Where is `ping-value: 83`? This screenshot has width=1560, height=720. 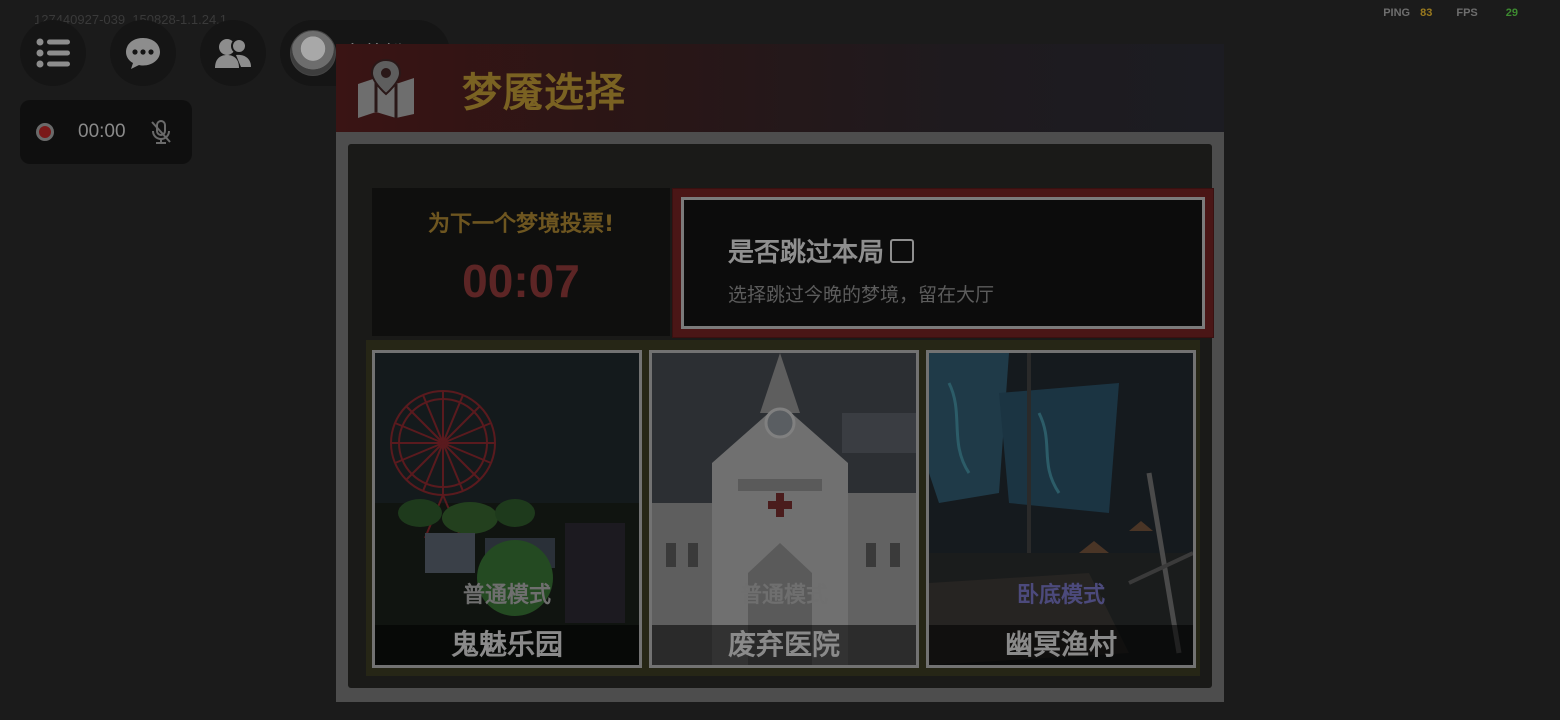
ping-value: 83 is located at coordinates (1426, 13).